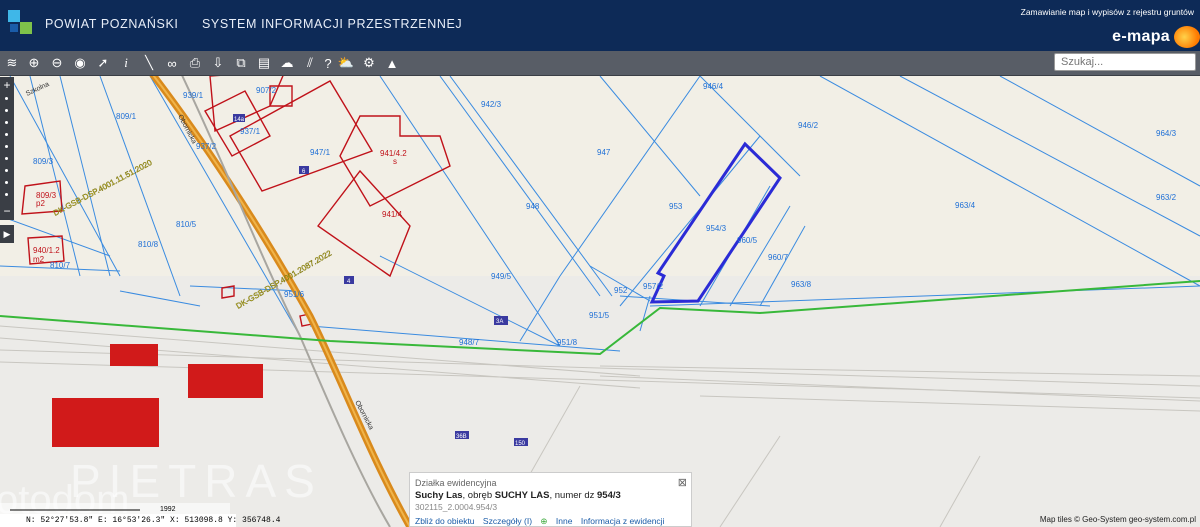 The image size is (1200, 527). Describe the element at coordinates (126, 116) in the screenshot. I see `parcel-label: 809/1` at that location.